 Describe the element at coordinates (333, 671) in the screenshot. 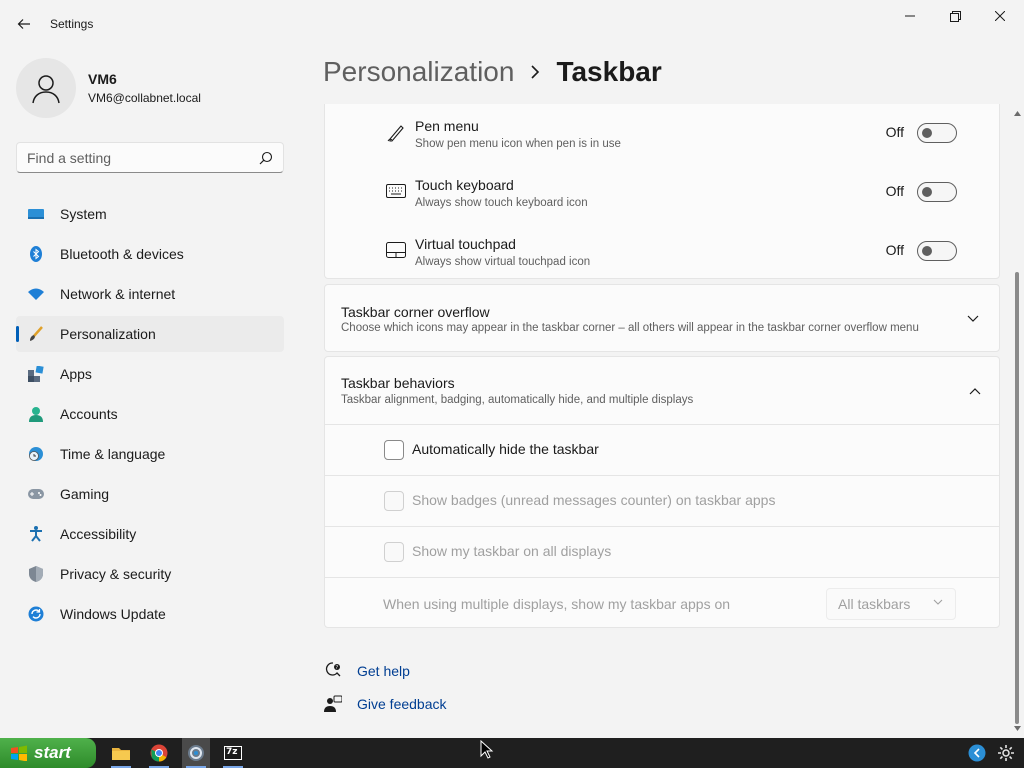

I see `help-icon: ?` at that location.